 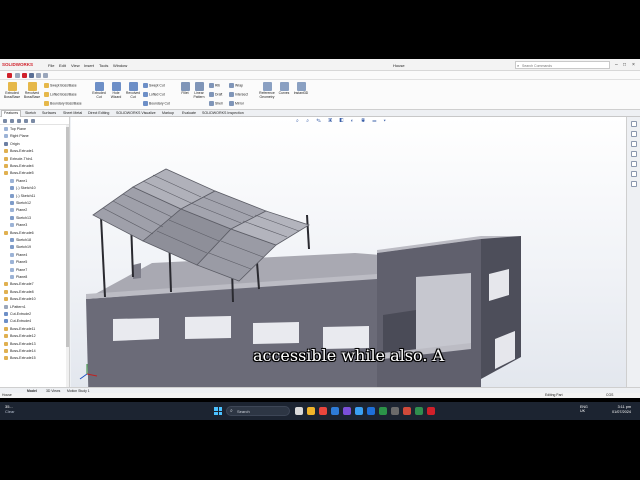 I want to click on tree-item: Sketch13, so click(x=20, y=218).